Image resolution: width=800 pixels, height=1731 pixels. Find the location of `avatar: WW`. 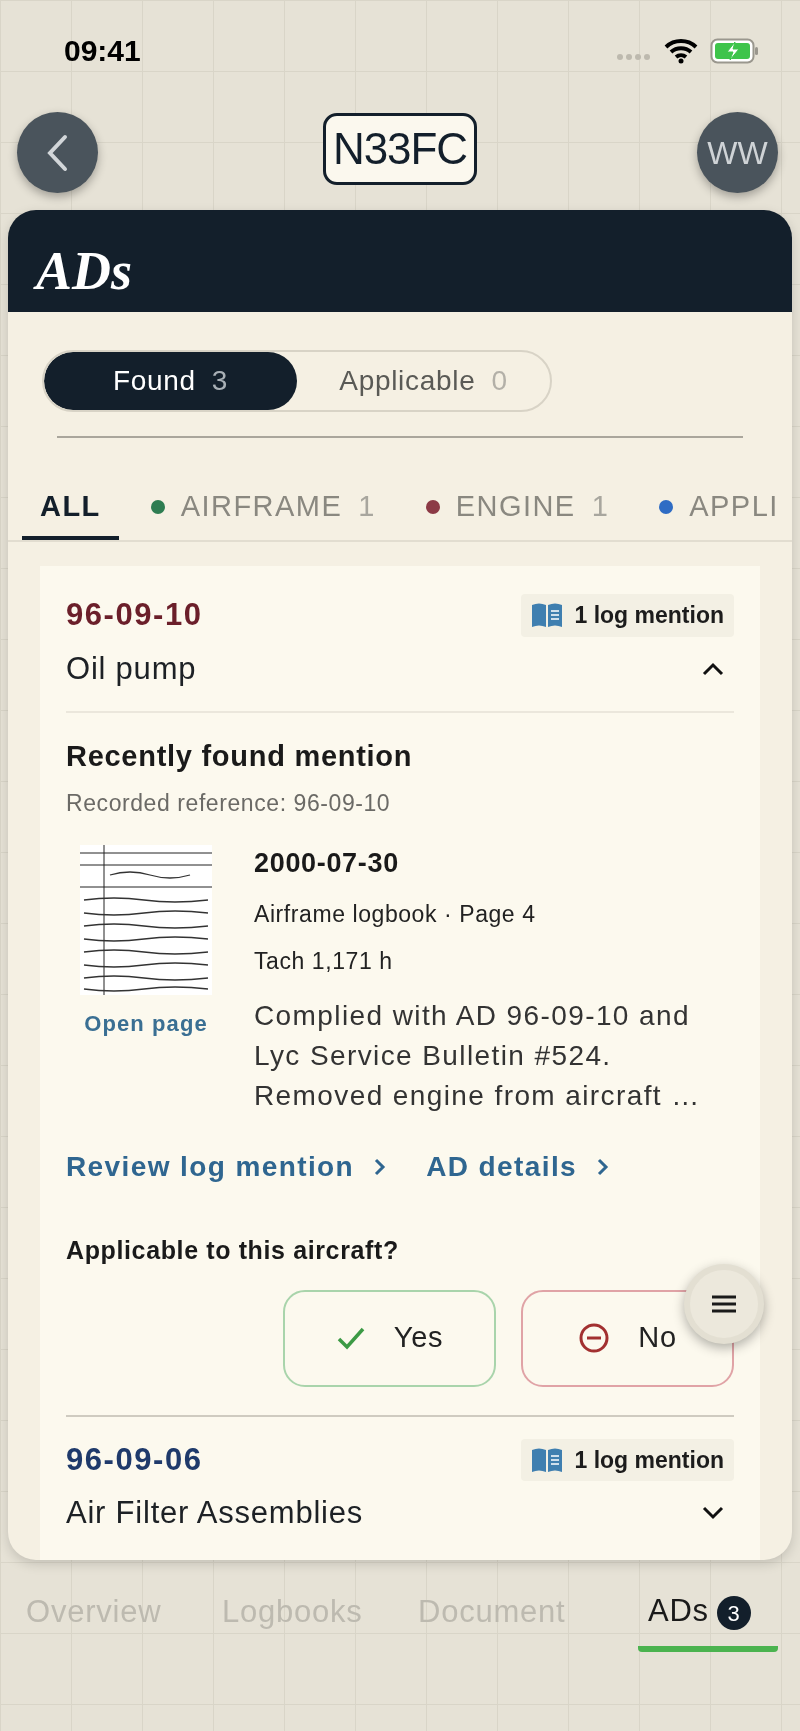

avatar: WW is located at coordinates (737, 152).